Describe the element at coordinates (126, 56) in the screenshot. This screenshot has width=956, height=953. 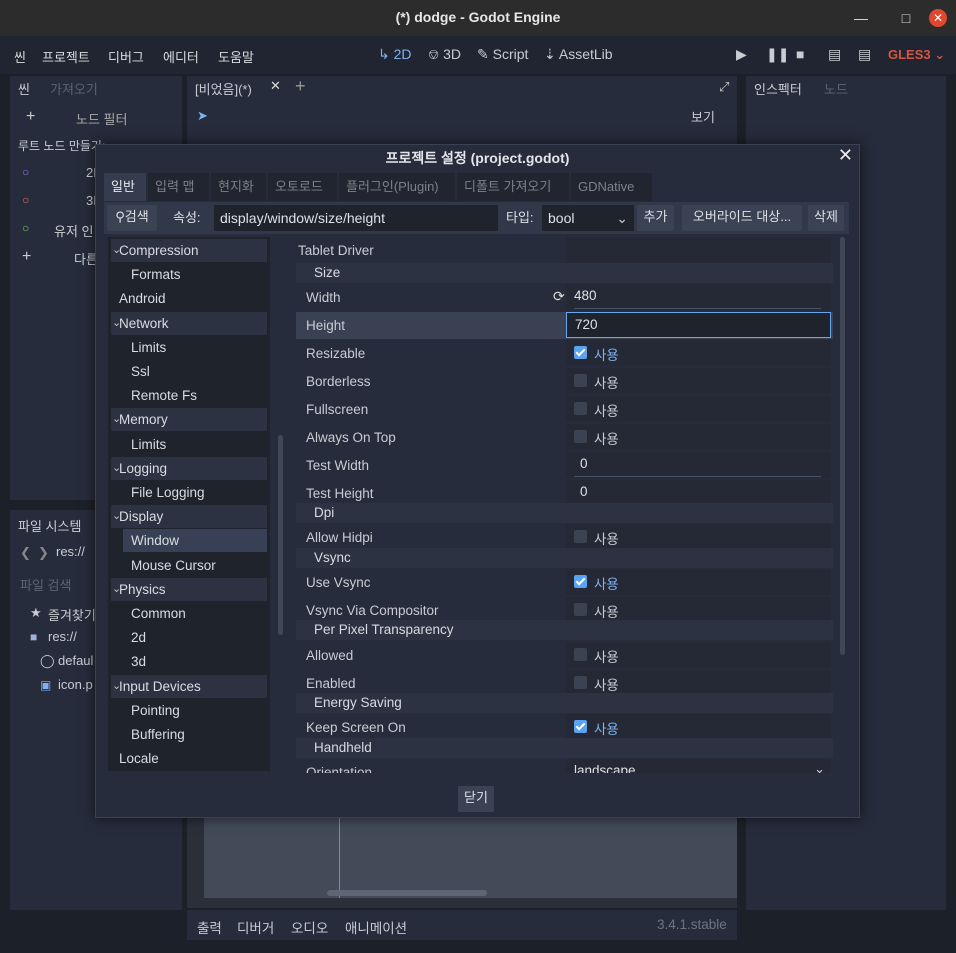
I see `menu-debug: 디버그` at that location.